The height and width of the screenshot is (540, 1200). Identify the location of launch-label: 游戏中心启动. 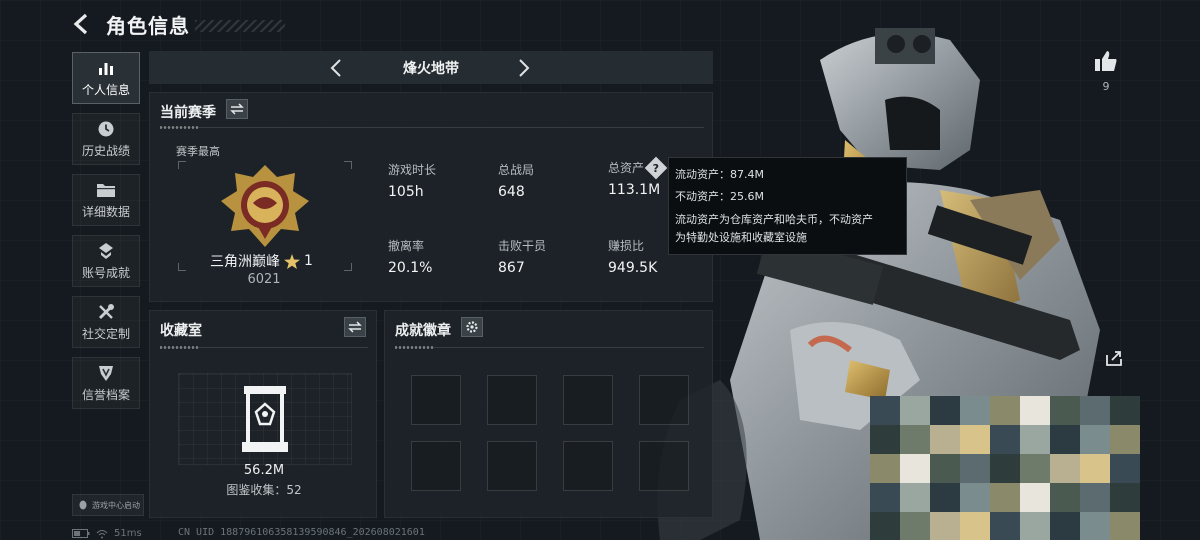
(116, 505).